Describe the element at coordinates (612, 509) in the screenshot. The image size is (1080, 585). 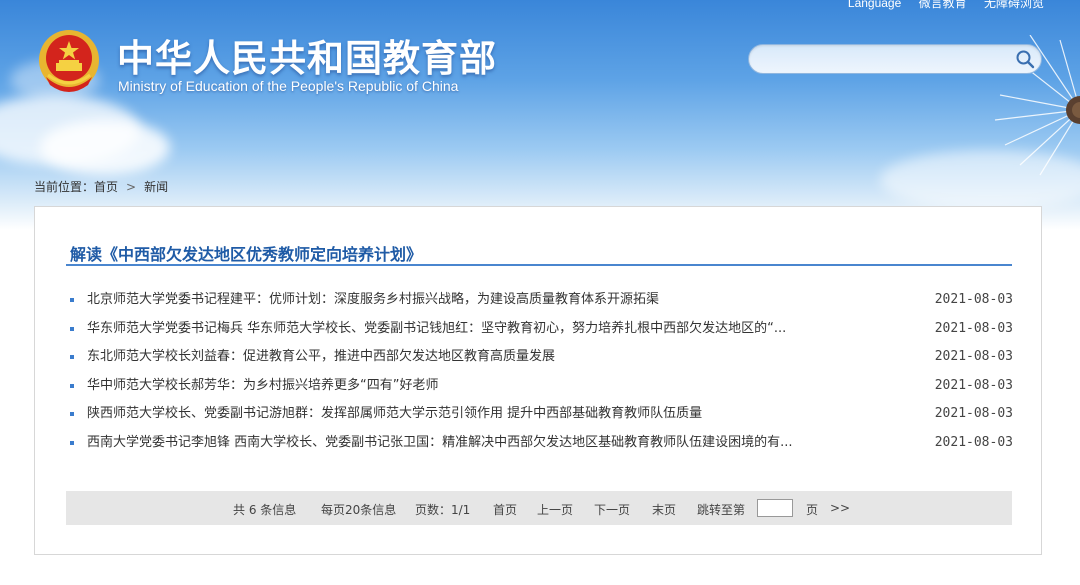
I see `pager-next-button: 下一页` at that location.